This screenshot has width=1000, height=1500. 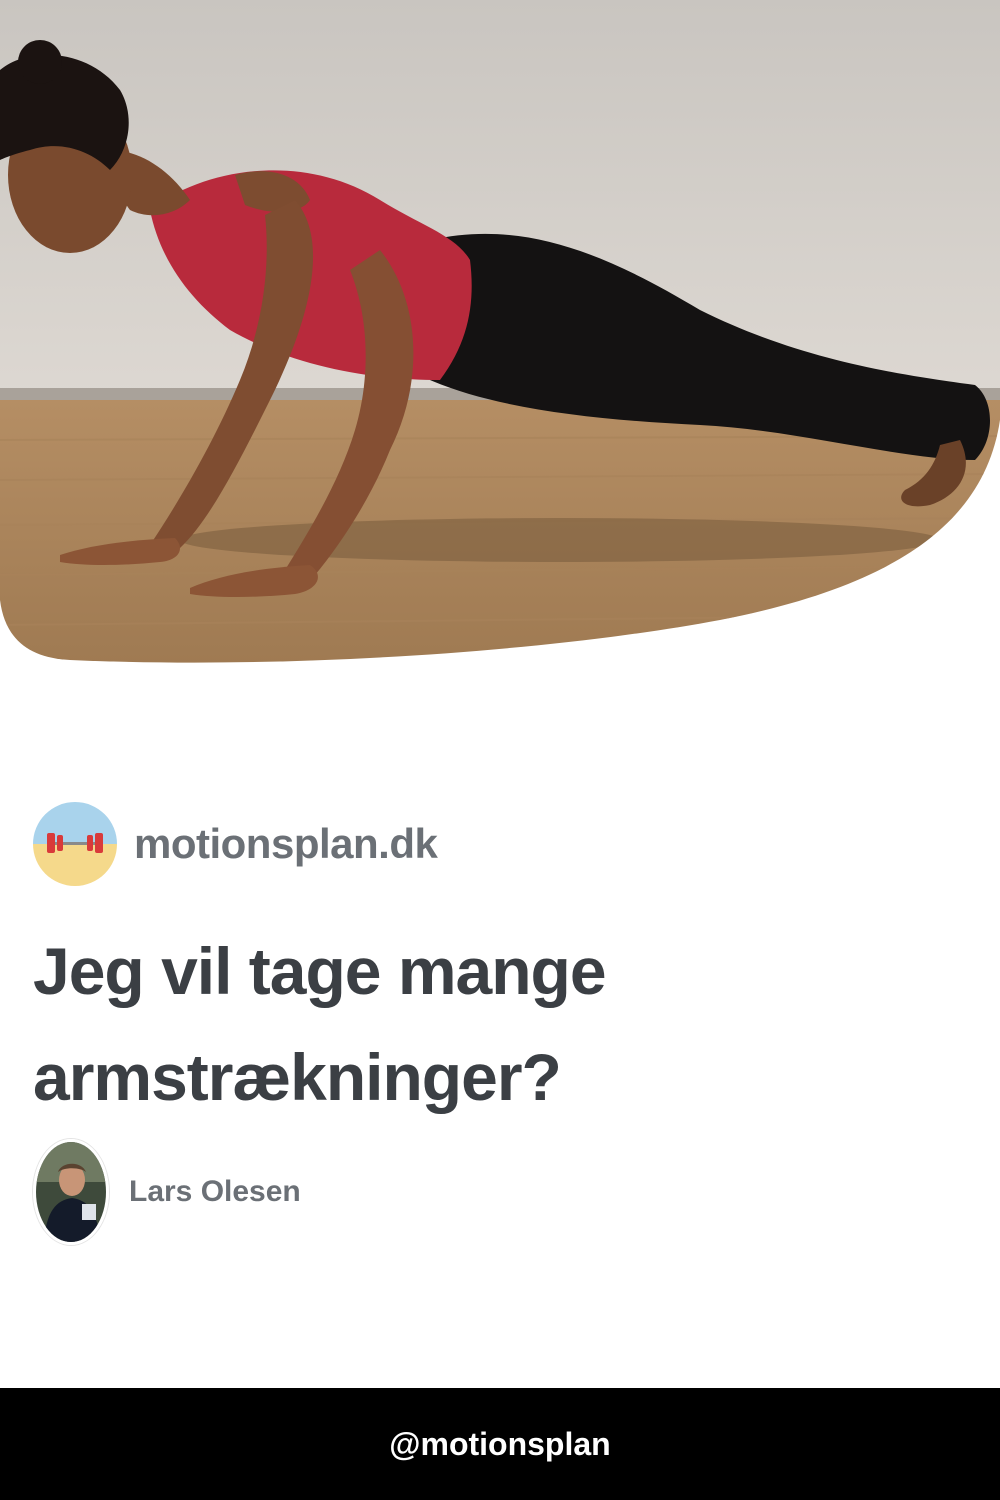 I want to click on article-title: Jeg vil tage mange armstrækninger?, so click(x=320, y=1024).